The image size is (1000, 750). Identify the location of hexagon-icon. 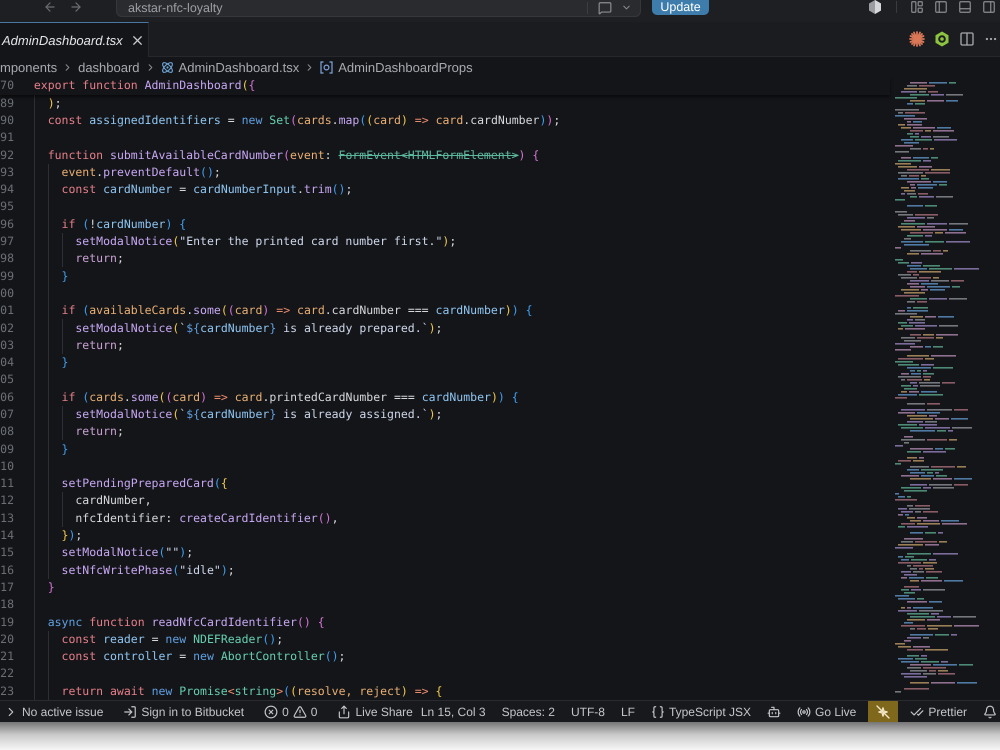
(942, 39).